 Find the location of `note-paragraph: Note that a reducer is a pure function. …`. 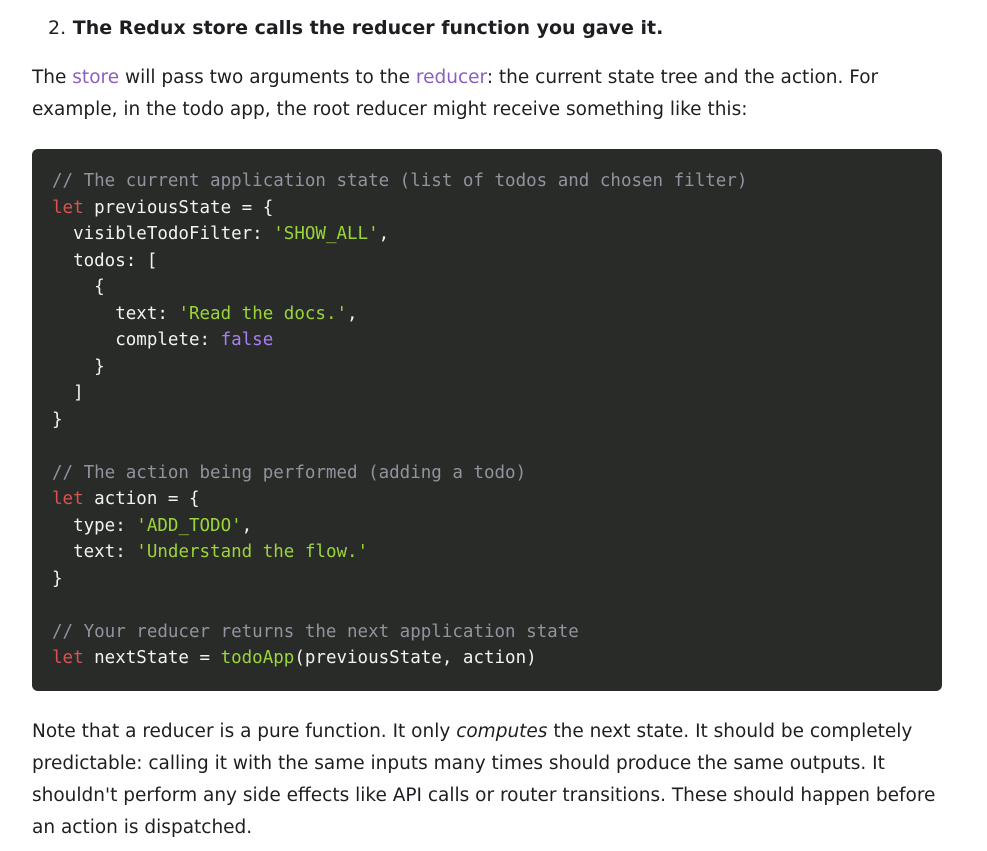

note-paragraph: Note that a reducer is a pure function. … is located at coordinates (492, 780).